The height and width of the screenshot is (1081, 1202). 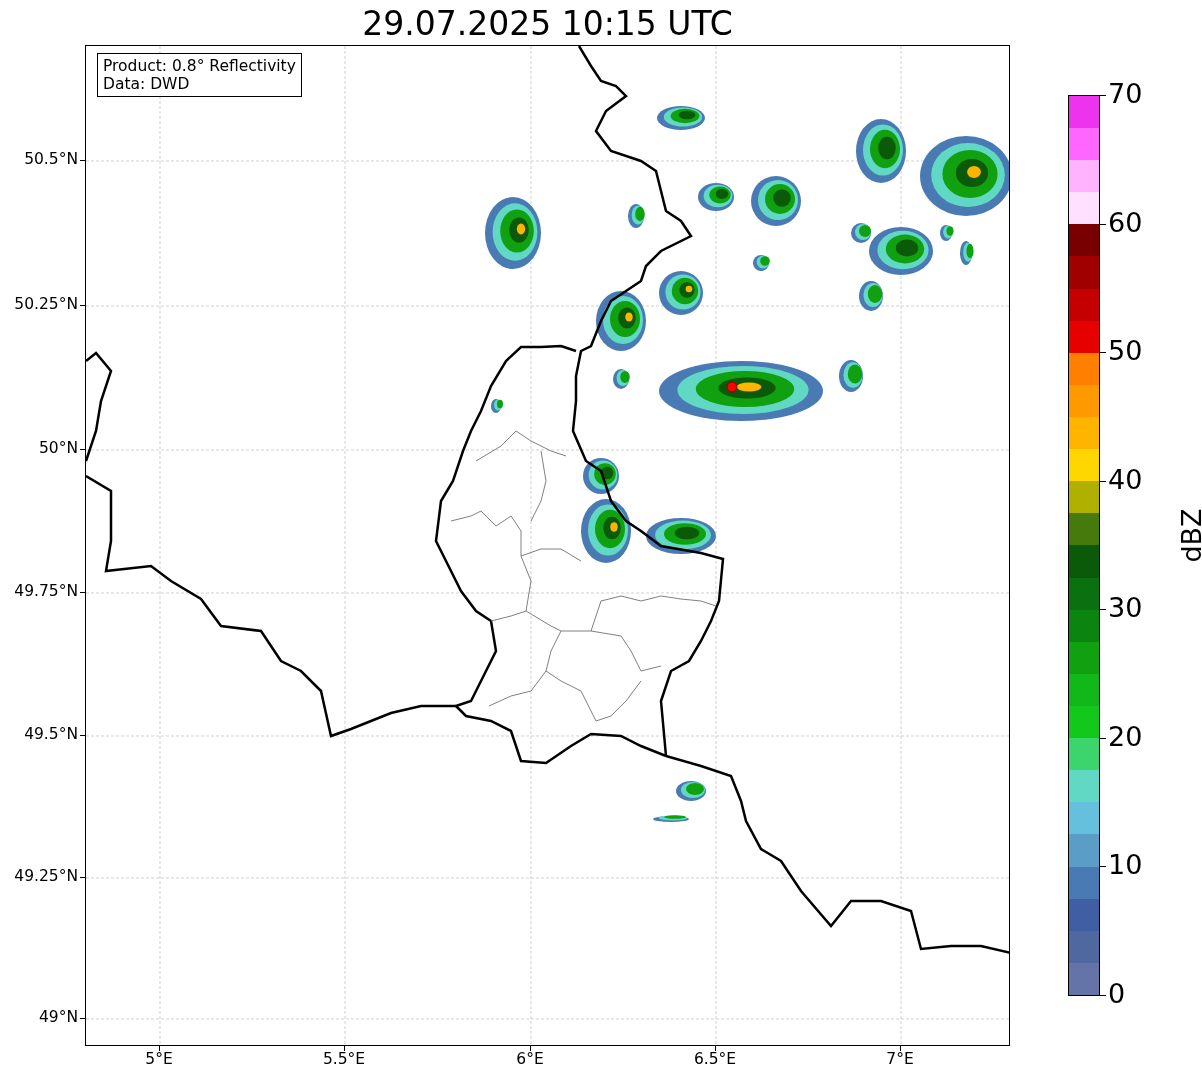 I want to click on longitude-label: 6°E, so click(x=530, y=1059).